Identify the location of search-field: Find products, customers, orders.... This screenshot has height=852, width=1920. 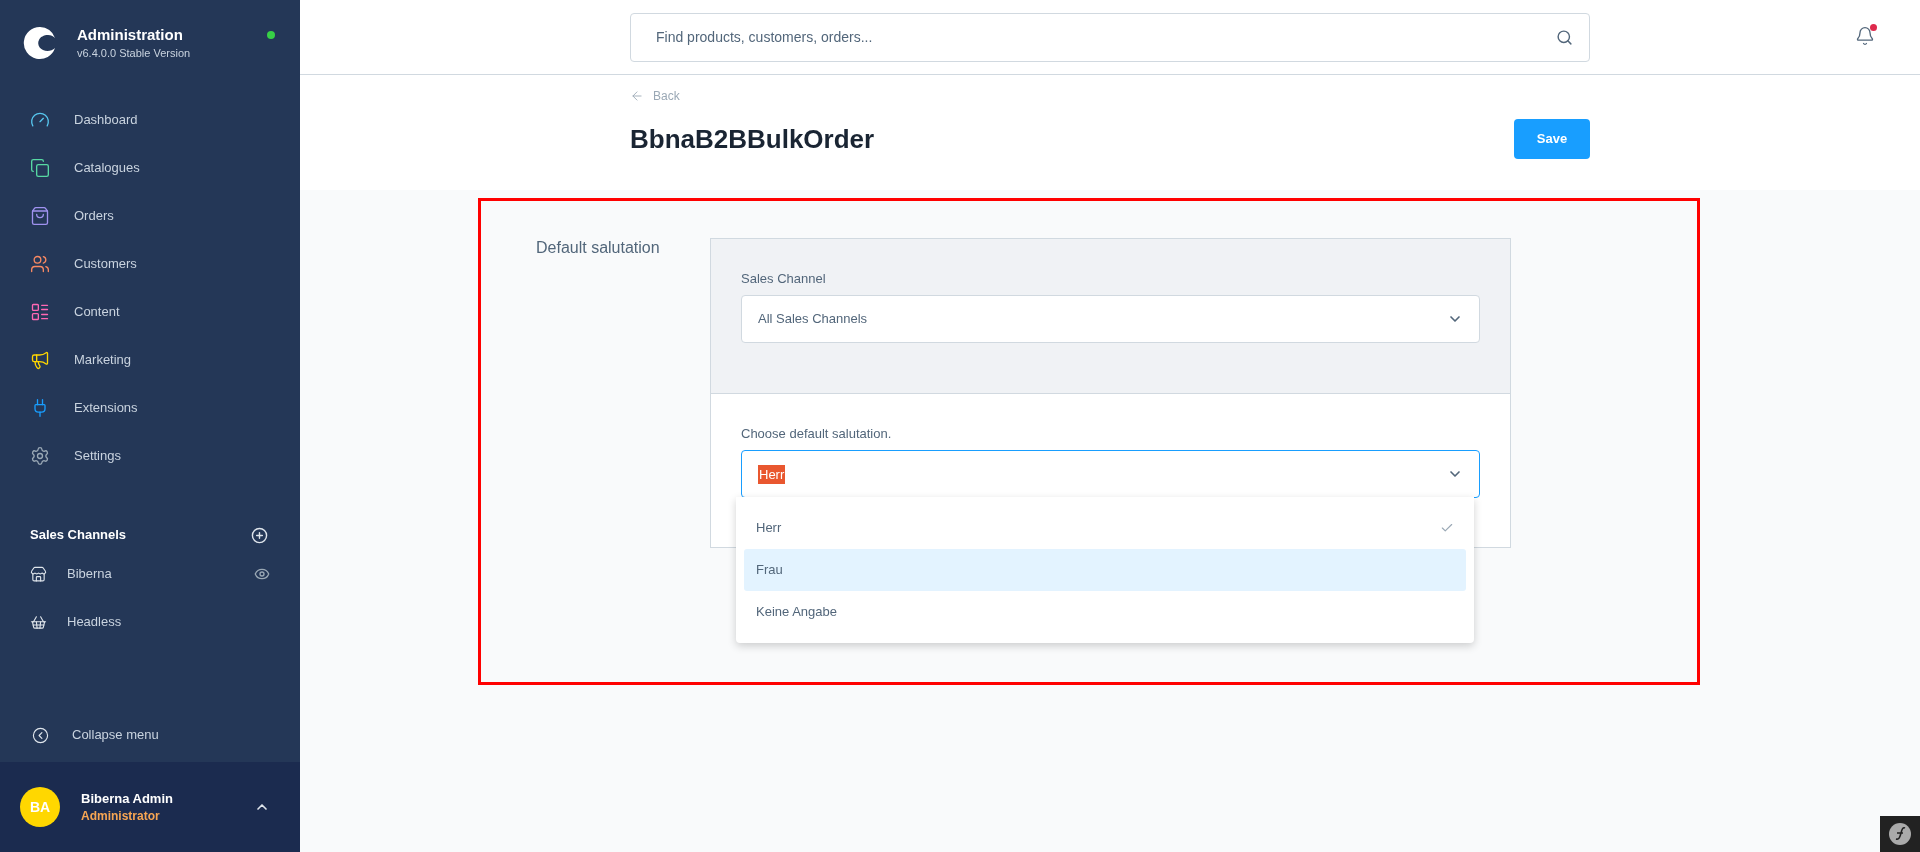
(1110, 37).